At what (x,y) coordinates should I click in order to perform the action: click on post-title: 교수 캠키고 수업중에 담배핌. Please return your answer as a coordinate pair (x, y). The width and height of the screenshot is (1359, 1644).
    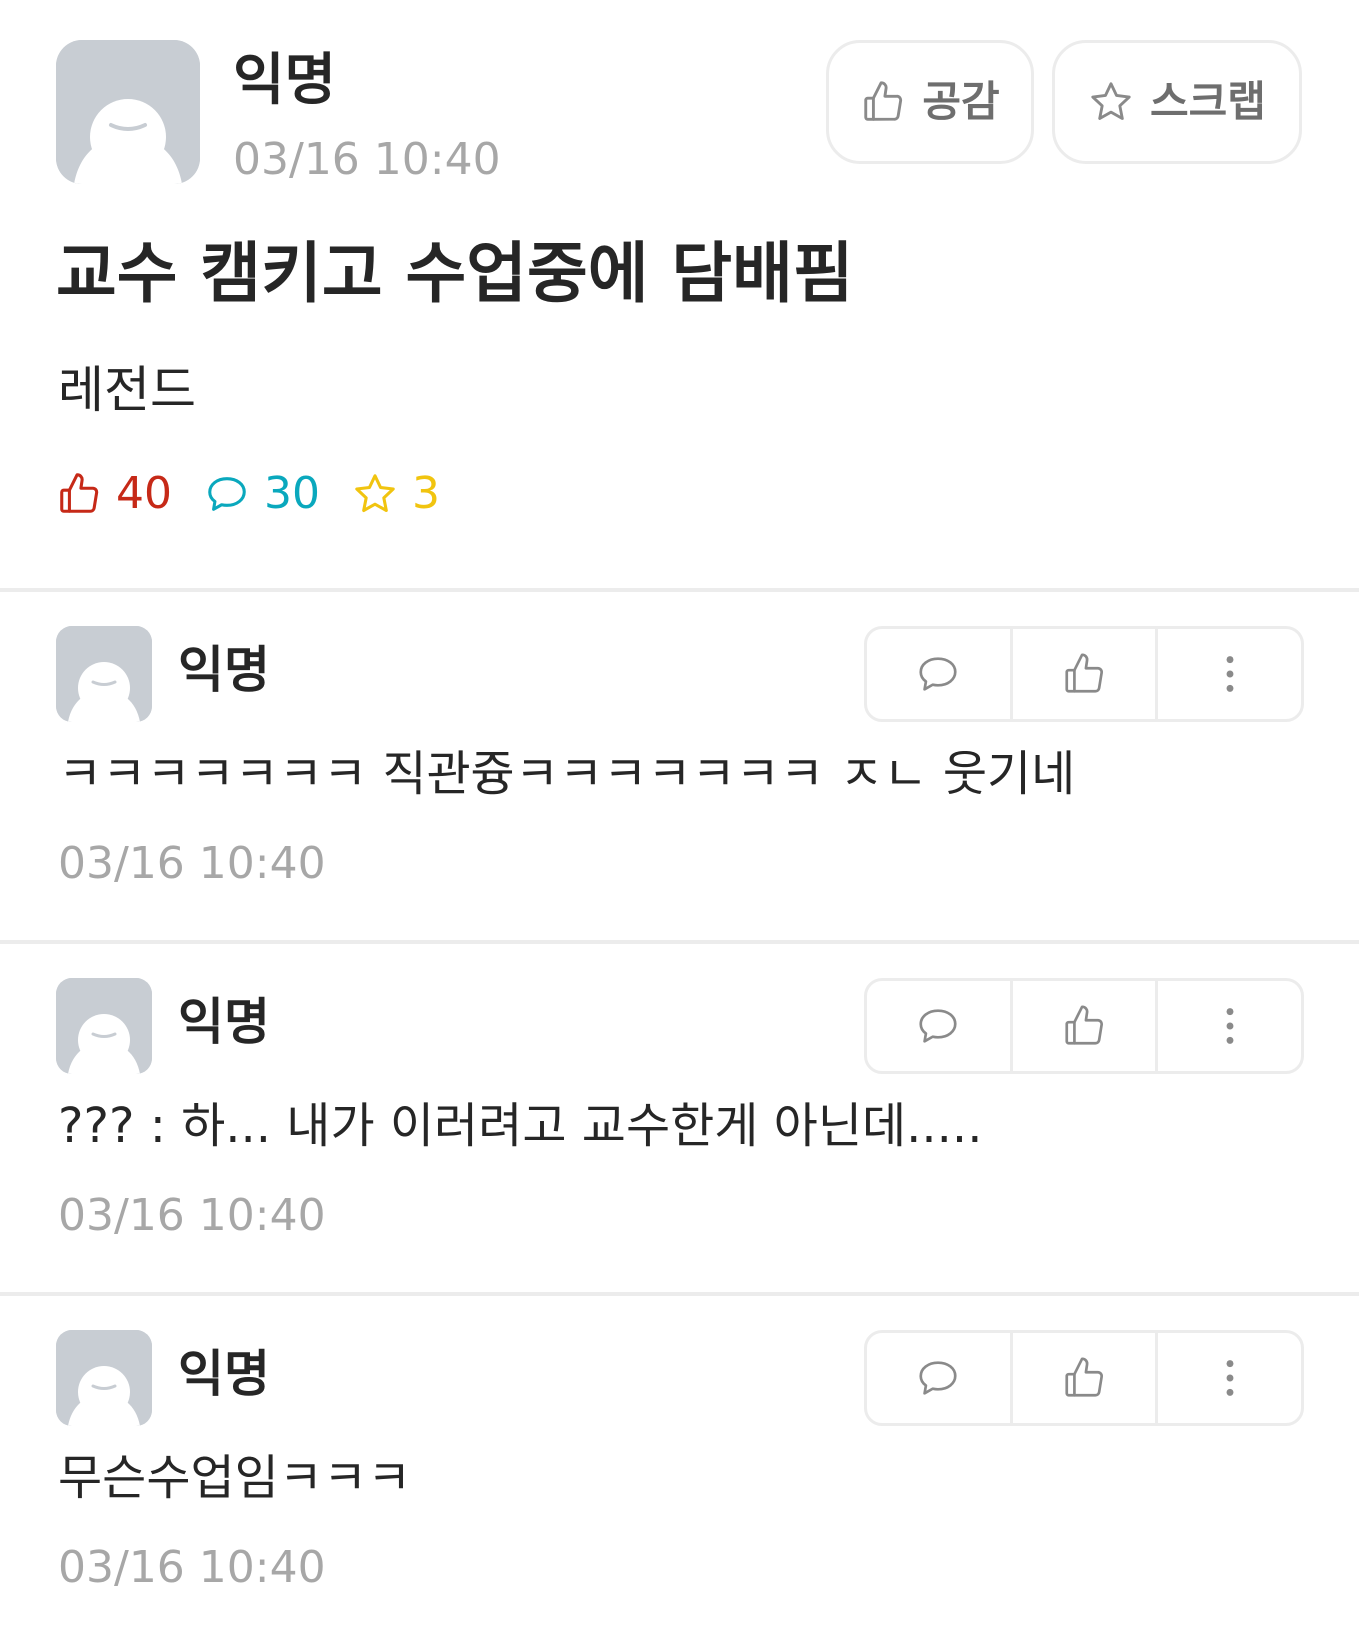
    Looking at the image, I should click on (455, 273).